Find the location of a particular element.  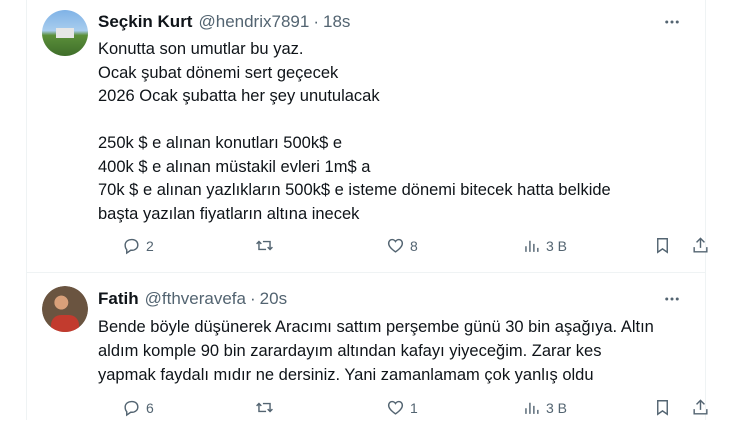

like-button: 1 is located at coordinates (402, 407).